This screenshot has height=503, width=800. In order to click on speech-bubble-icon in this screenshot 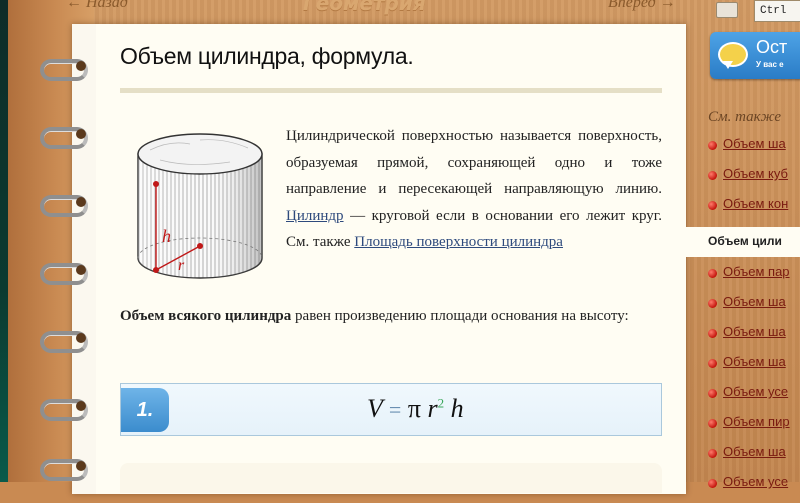, I will do `click(733, 55)`.